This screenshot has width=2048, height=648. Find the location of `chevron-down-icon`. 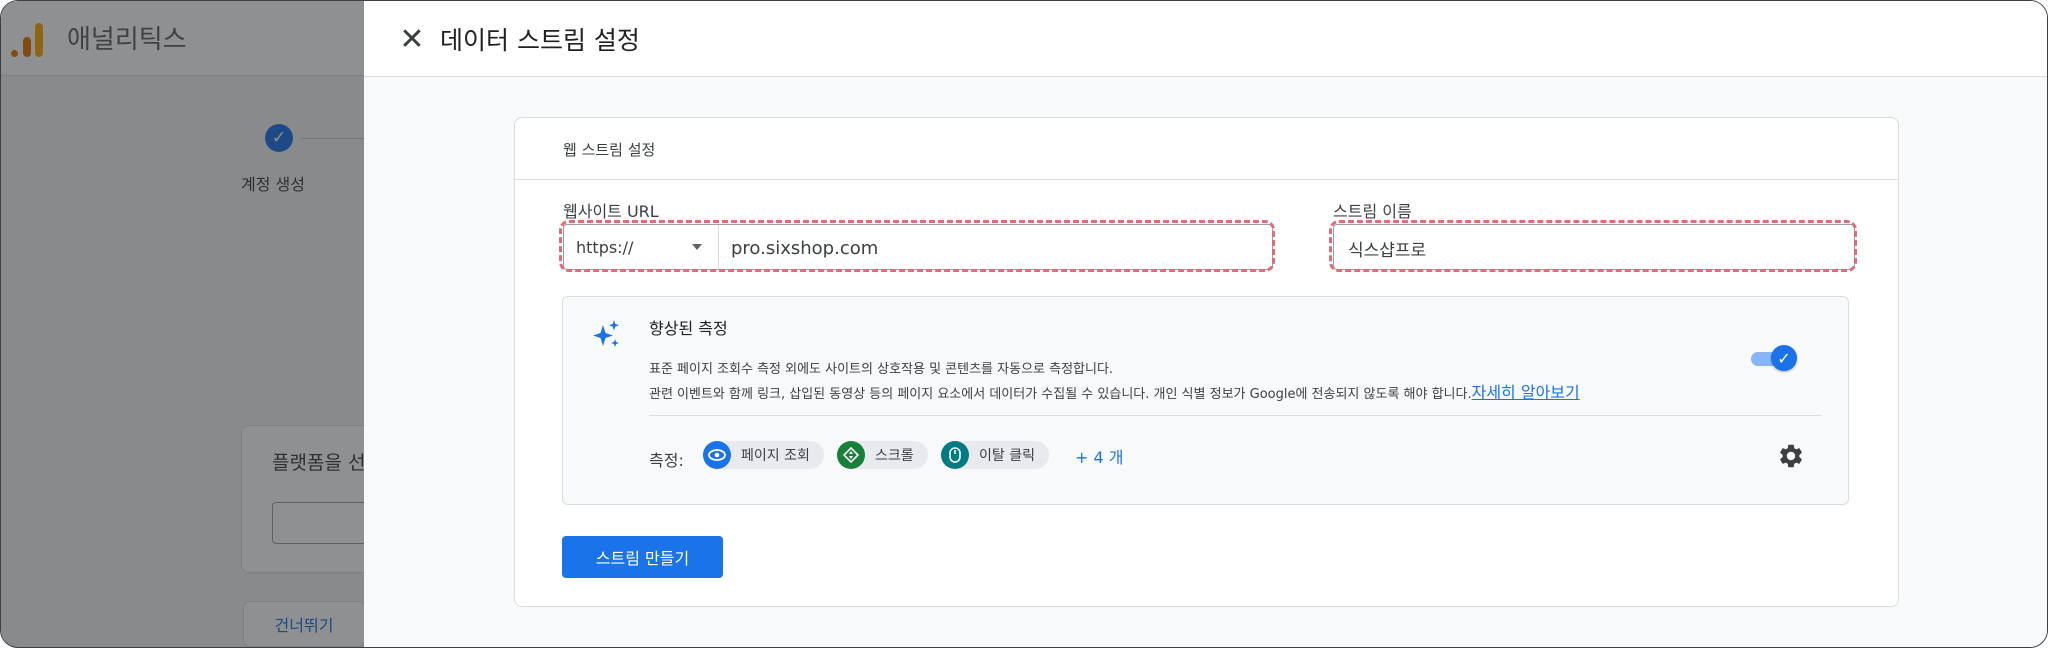

chevron-down-icon is located at coordinates (697, 247).